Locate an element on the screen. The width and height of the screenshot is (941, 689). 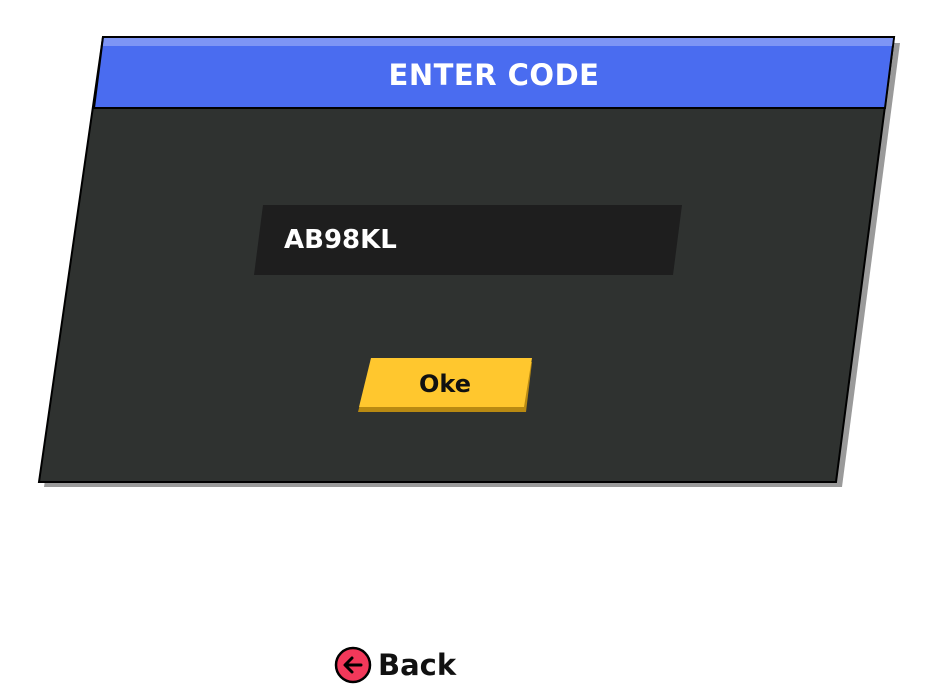
ok-button: Oke is located at coordinates (445, 385).